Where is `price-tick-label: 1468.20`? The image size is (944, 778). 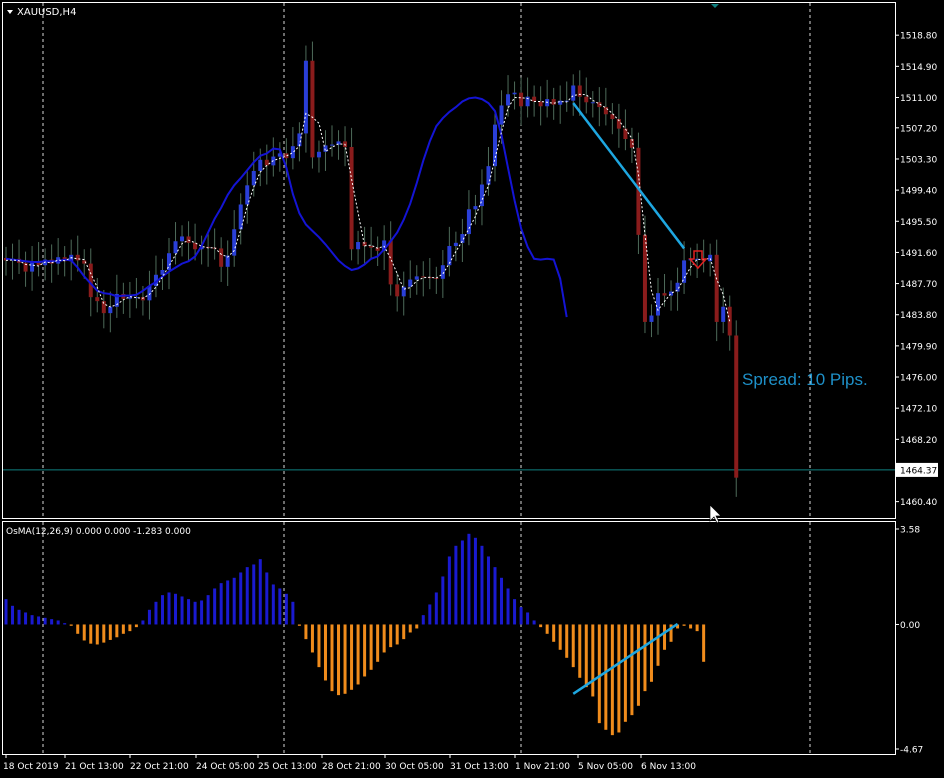
price-tick-label: 1468.20 is located at coordinates (918, 441).